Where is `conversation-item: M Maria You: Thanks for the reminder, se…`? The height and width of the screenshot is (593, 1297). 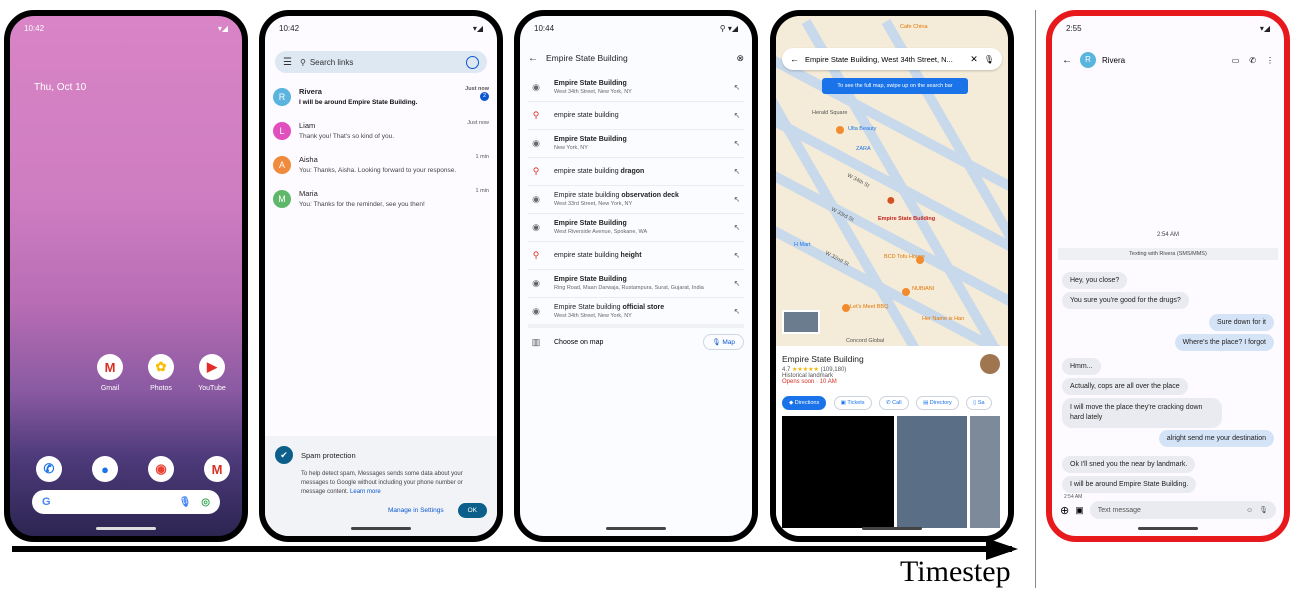 conversation-item: M Maria You: Thanks for the reminder, se… is located at coordinates (381, 203).